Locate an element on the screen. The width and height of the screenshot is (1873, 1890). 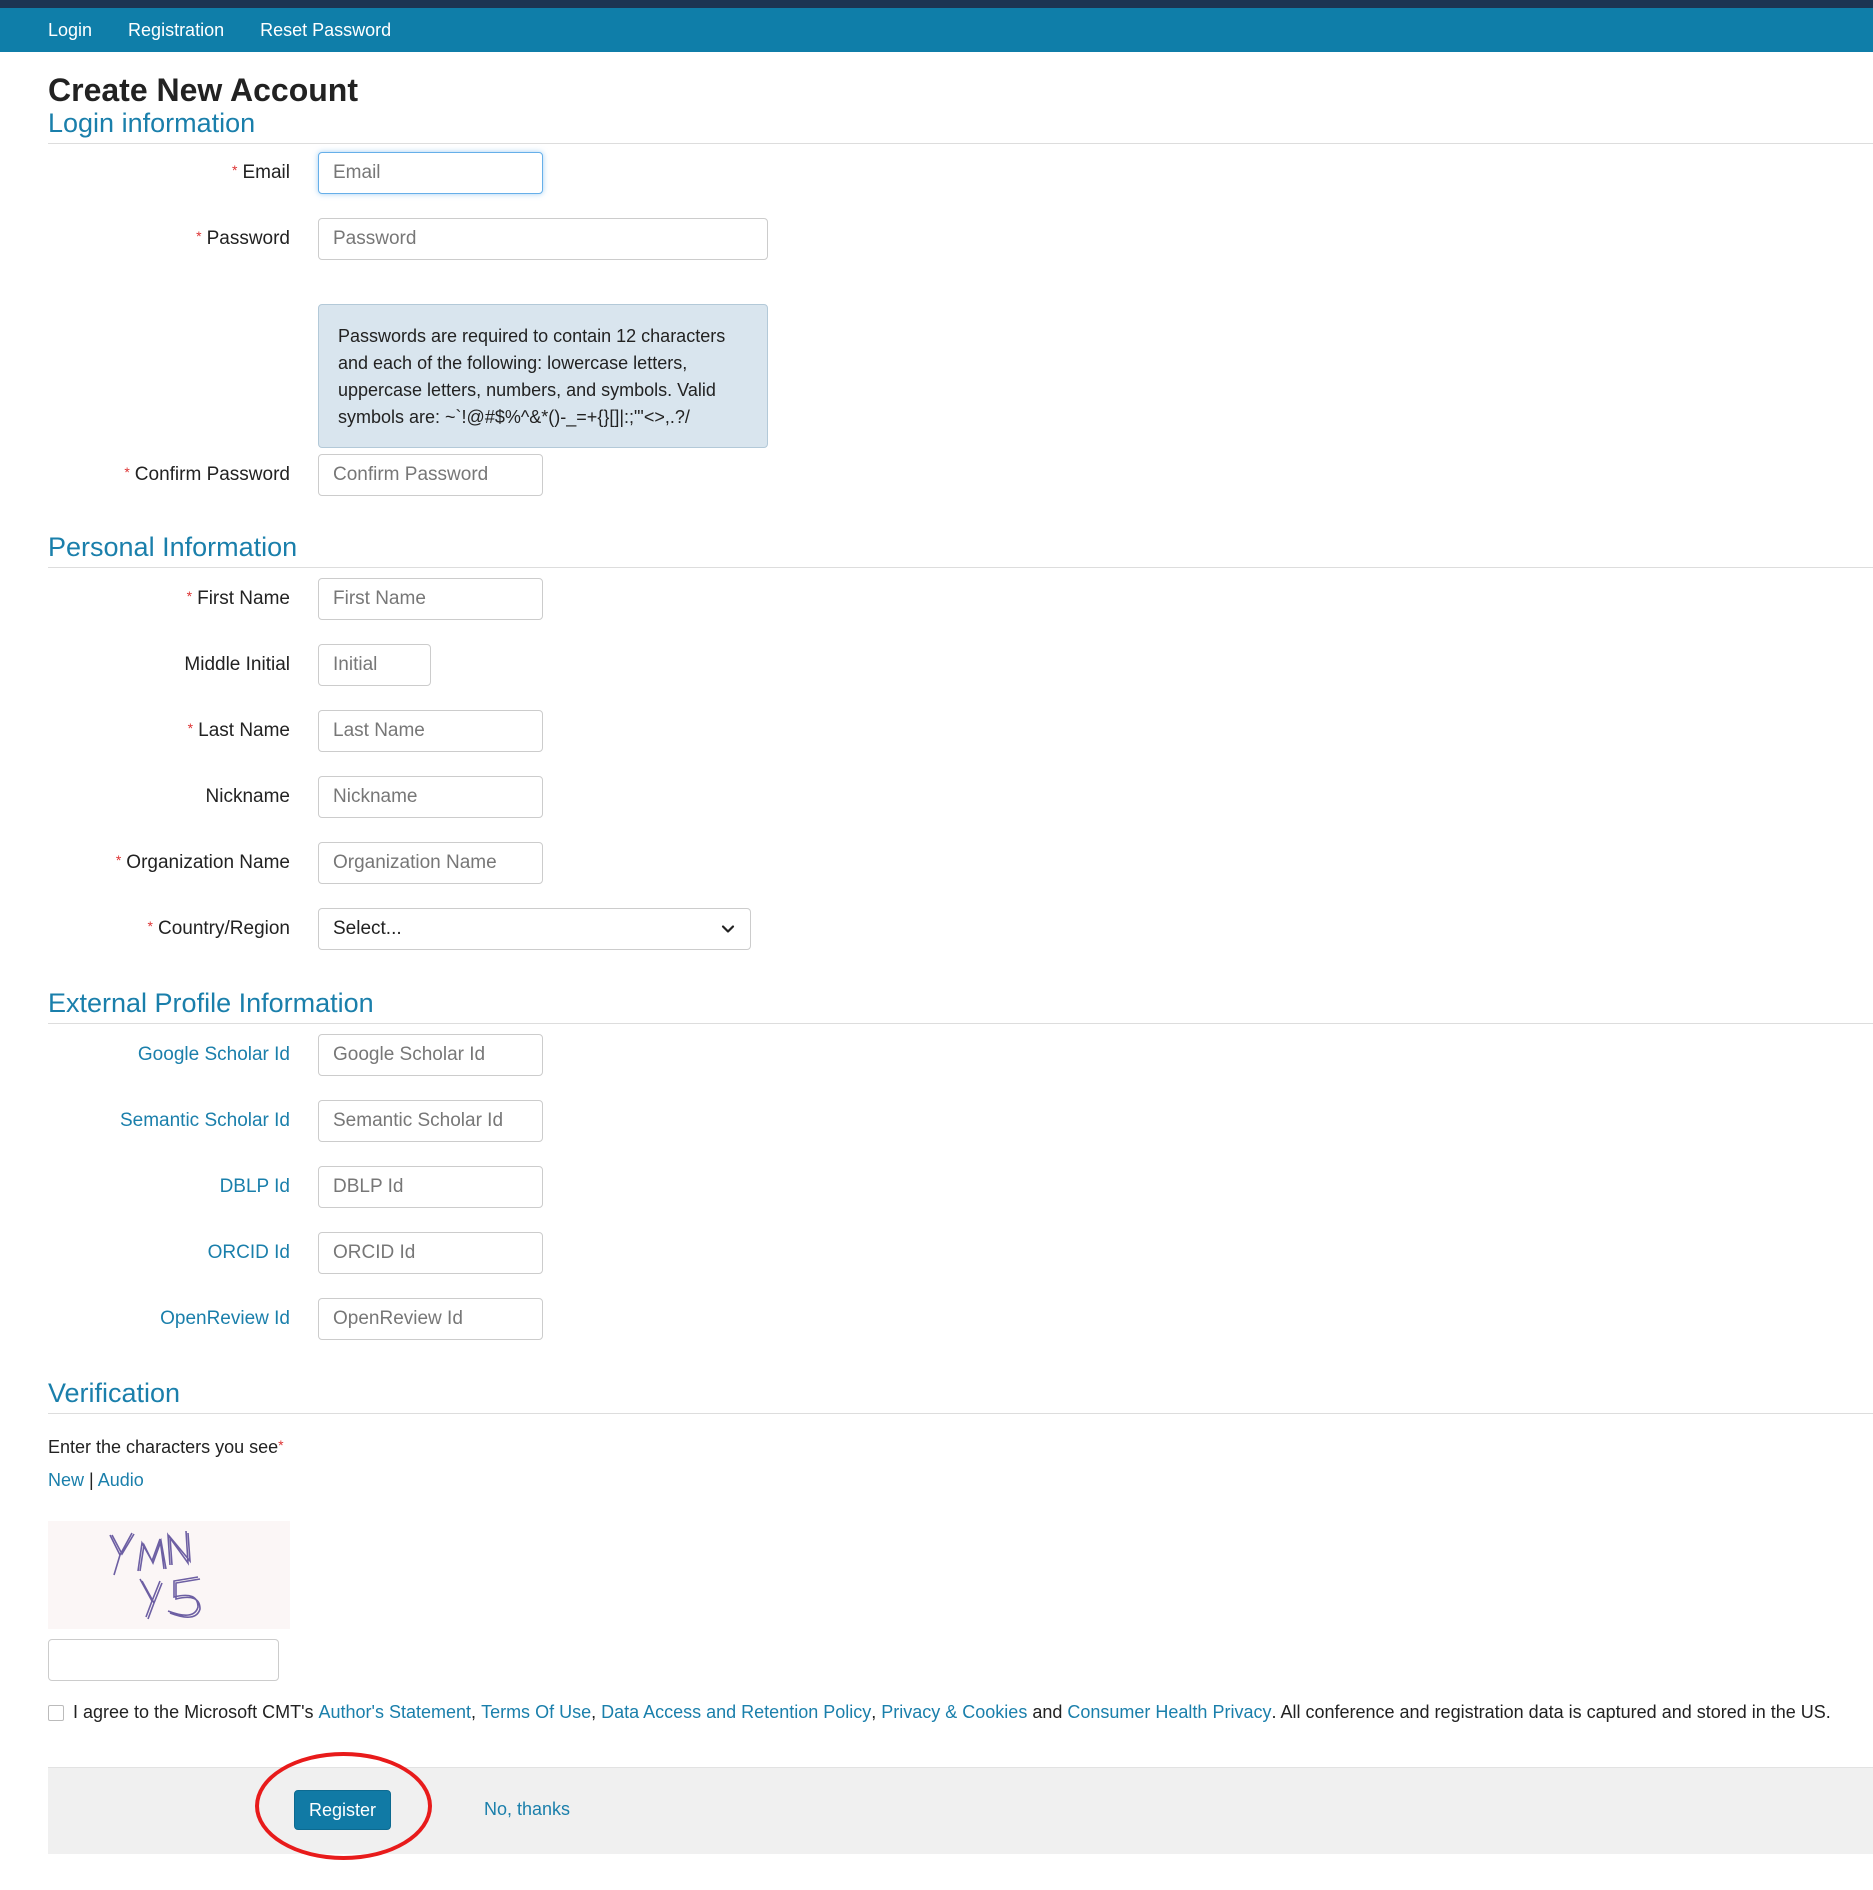
captcha-prompt: Enter the characters you see* is located at coordinates (166, 1447).